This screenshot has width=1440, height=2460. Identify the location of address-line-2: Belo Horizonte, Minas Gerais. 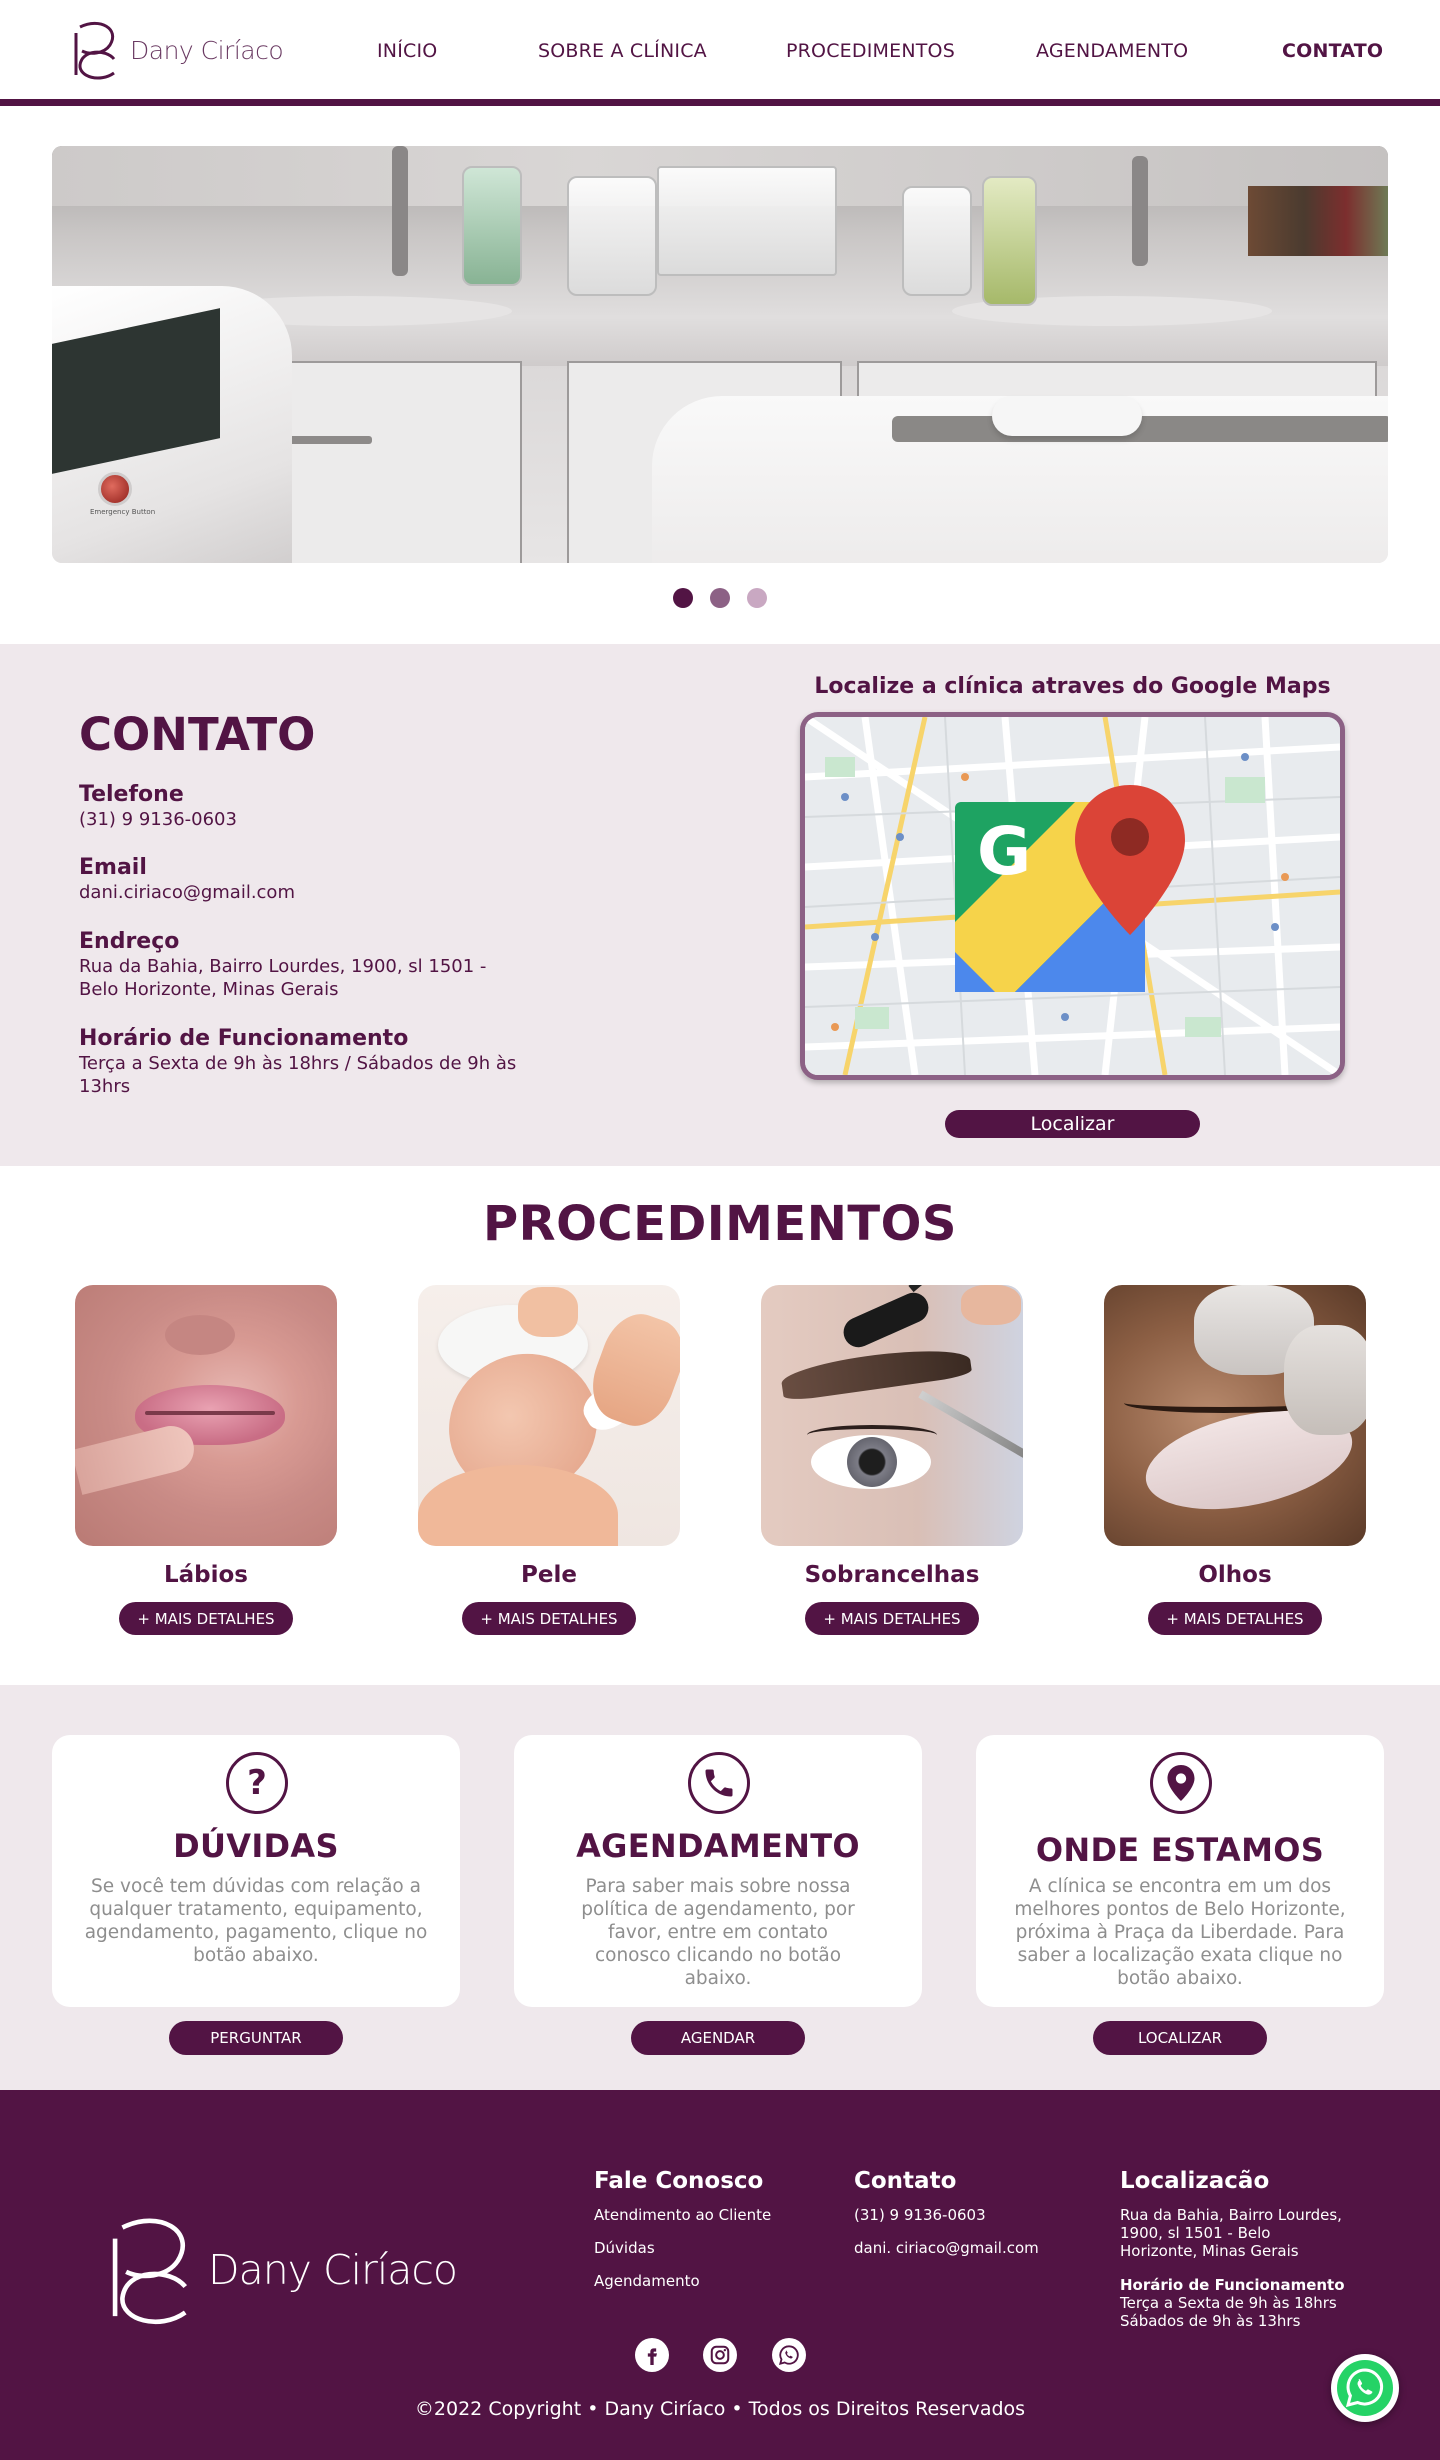
(209, 989).